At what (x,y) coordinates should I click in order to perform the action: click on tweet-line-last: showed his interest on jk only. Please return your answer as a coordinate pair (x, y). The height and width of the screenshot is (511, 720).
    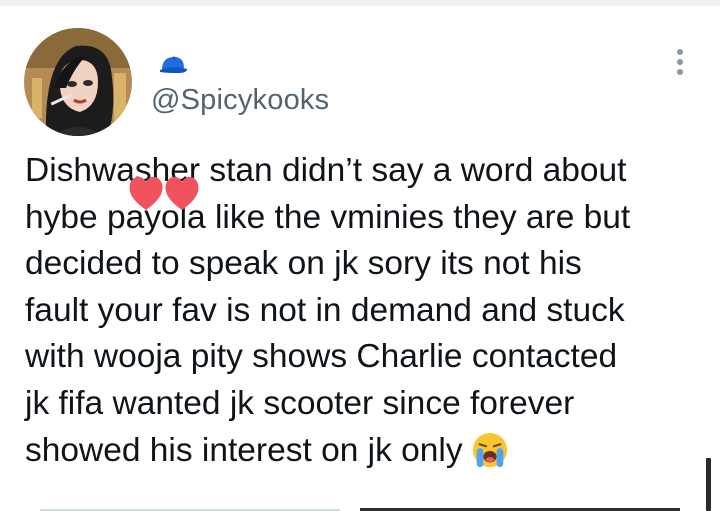
    Looking at the image, I should click on (365, 451).